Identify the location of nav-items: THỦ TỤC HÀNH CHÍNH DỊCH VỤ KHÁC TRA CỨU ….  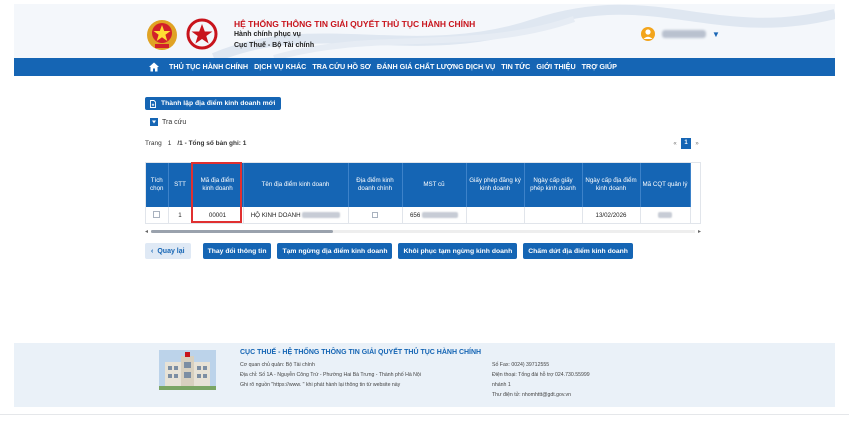
(393, 67).